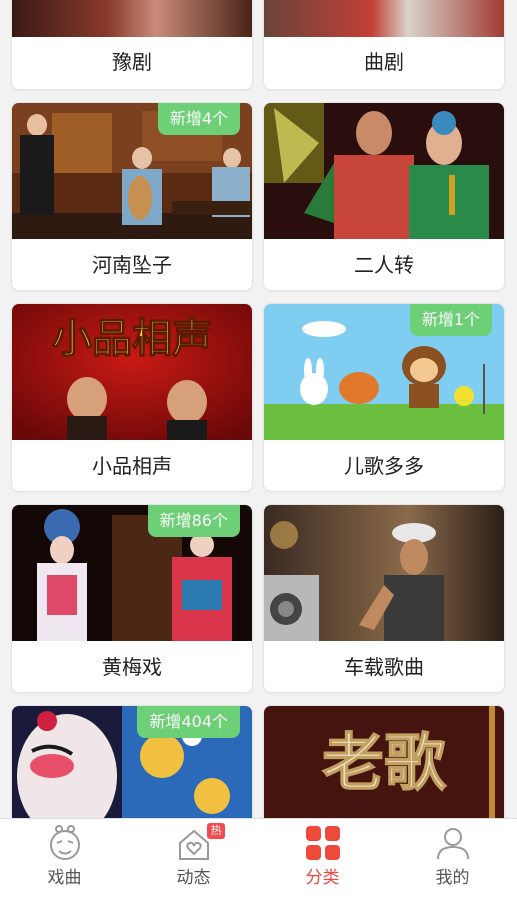  I want to click on errenzhuan-thumbnail-image, so click(384, 171).